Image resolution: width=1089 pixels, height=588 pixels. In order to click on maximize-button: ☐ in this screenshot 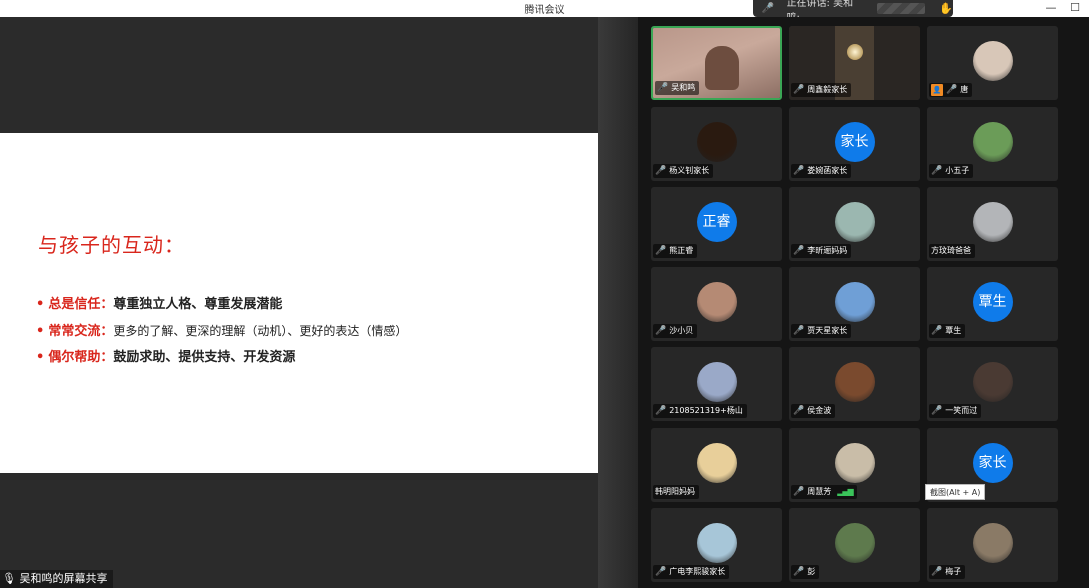, I will do `click(1075, 8)`.